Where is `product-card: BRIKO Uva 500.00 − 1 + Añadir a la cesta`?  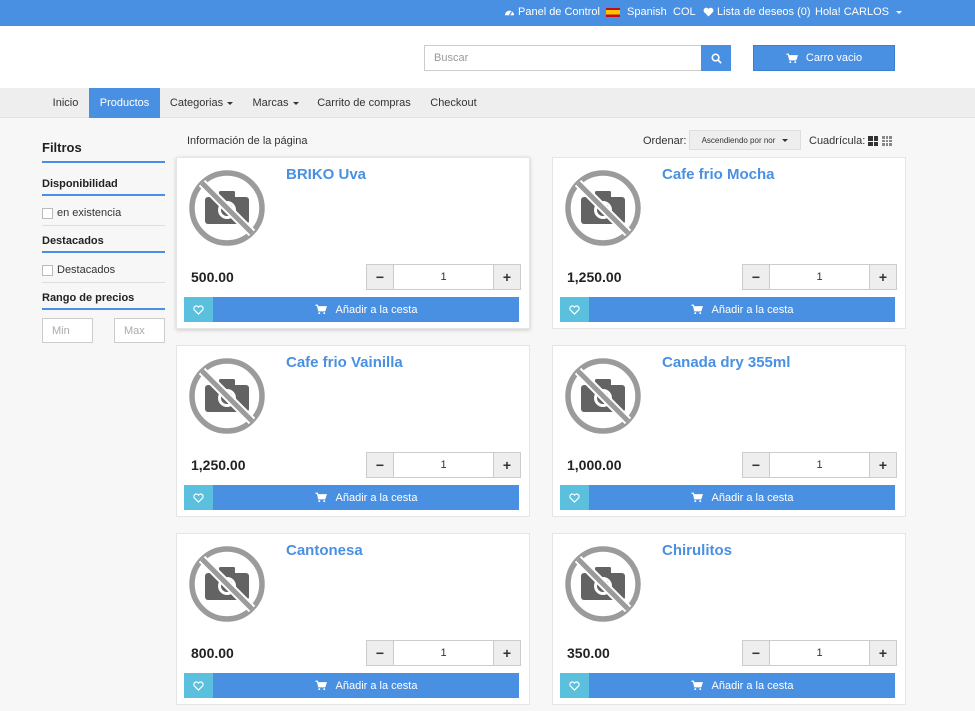
product-card: BRIKO Uva 500.00 − 1 + Añadir a la cesta is located at coordinates (353, 243).